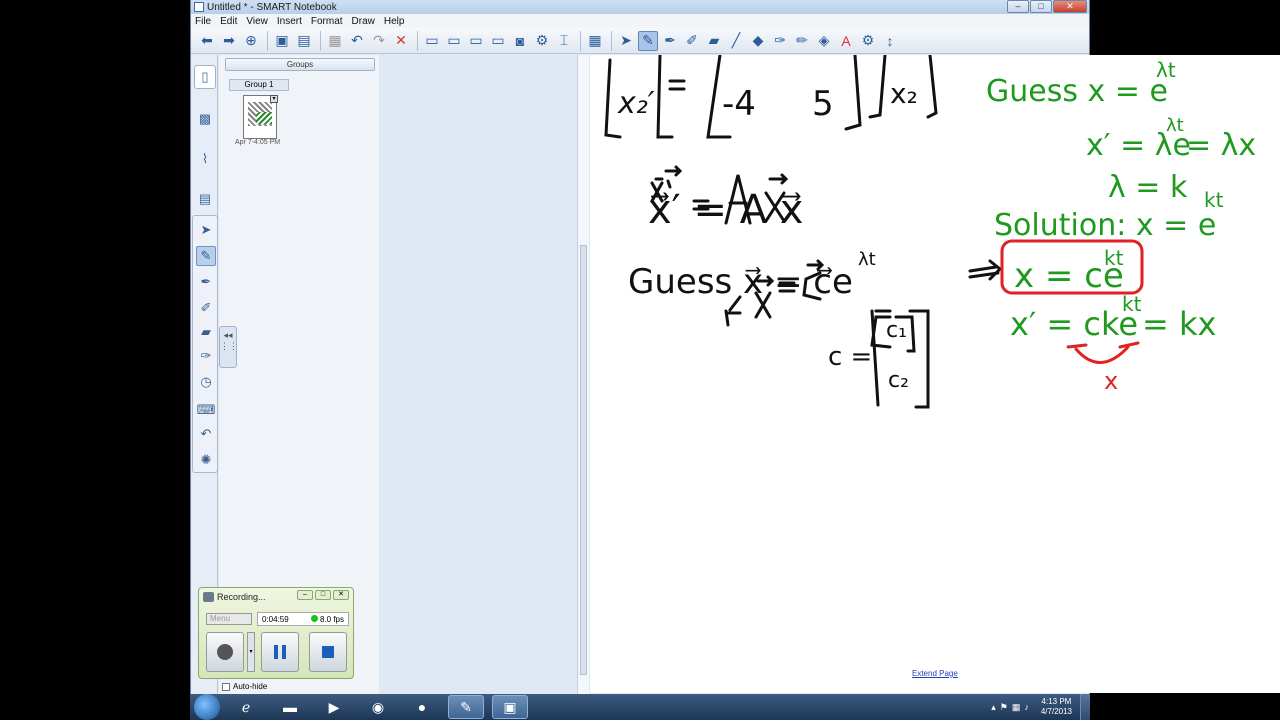  Describe the element at coordinates (228, 347) in the screenshot. I see `collapse-panel-handle: ◂◂ ⋮⋮` at that location.